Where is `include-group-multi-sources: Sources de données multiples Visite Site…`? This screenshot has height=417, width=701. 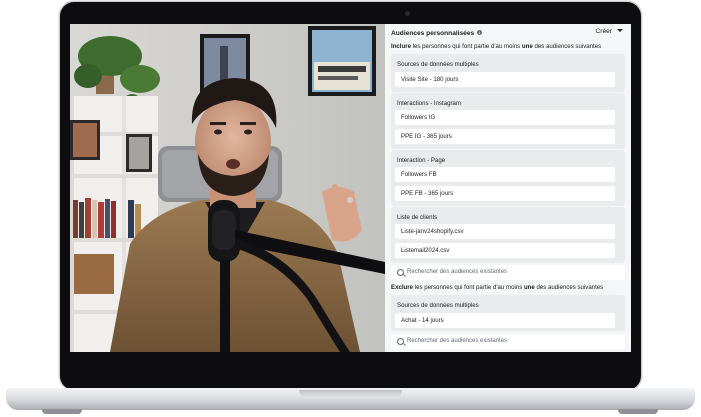
include-group-multi-sources: Sources de données multiples Visite Site… is located at coordinates (508, 73).